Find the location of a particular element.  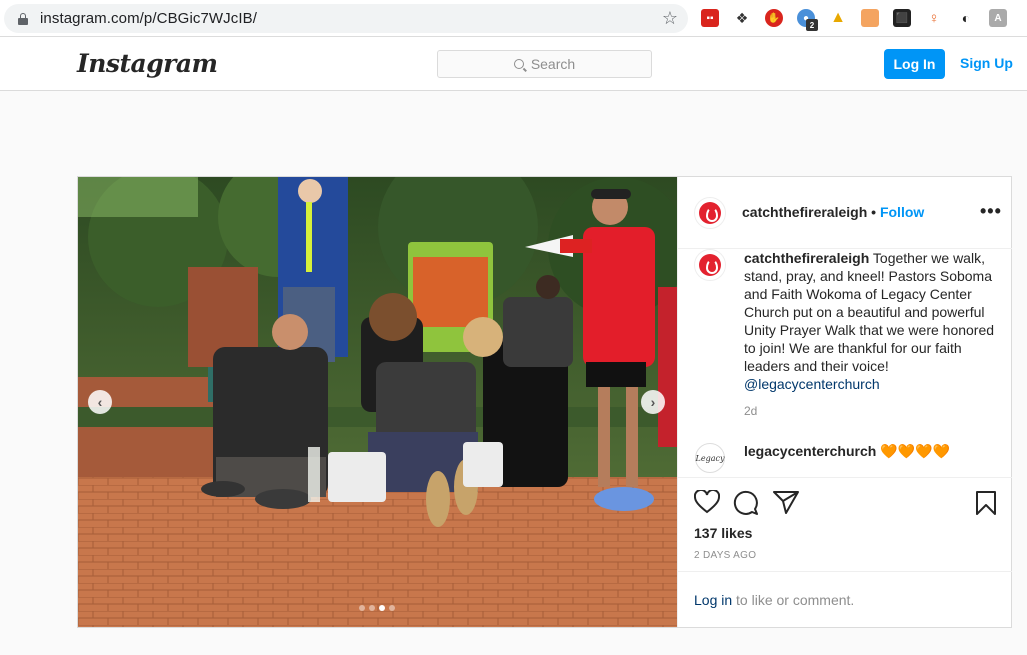

caption-username: catchthefireraleigh is located at coordinates (806, 258).